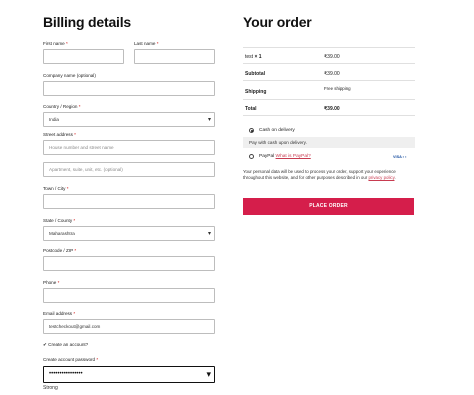 This screenshot has width=474, height=395. What do you see at coordinates (45, 344) in the screenshot?
I see `create-account-checkbox: ✔` at bounding box center [45, 344].